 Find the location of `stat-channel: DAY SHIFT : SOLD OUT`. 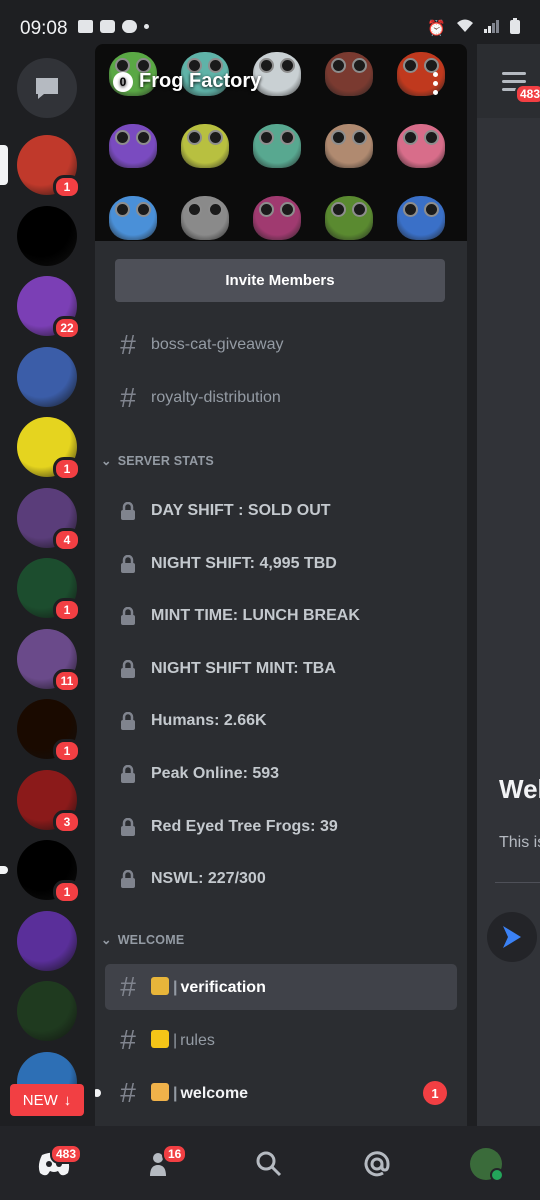

stat-channel: DAY SHIFT : SOLD OUT is located at coordinates (281, 511).